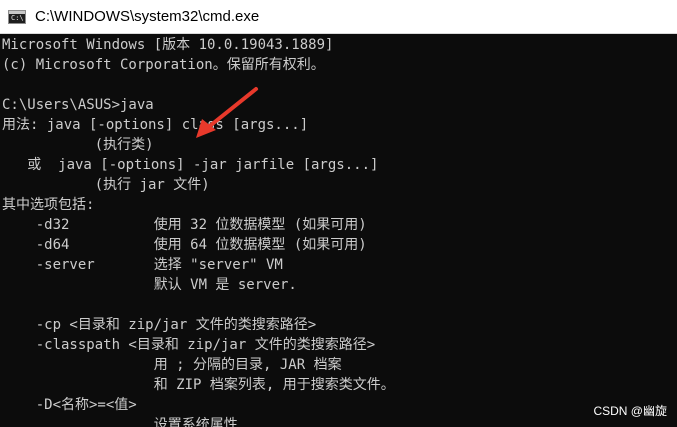 The image size is (677, 427). What do you see at coordinates (172, 365) in the screenshot?
I see `console-line: 用 ; 分隔的目录, JAR 档案` at bounding box center [172, 365].